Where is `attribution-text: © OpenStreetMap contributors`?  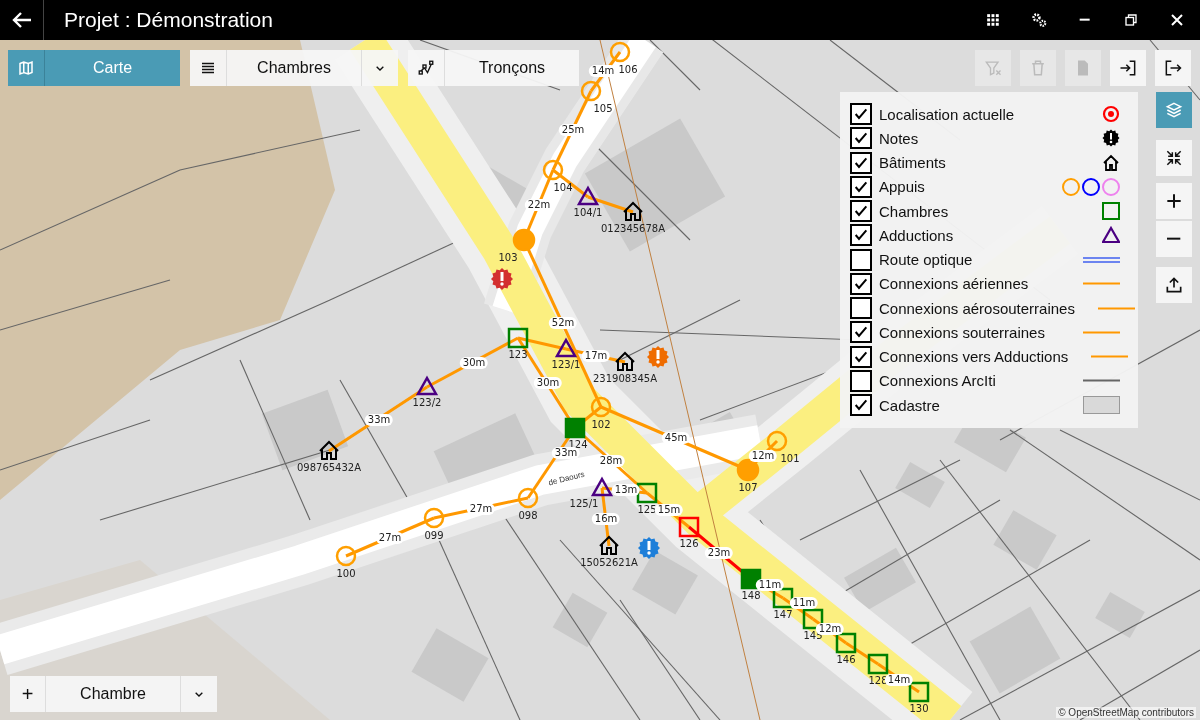 attribution-text: © OpenStreetMap contributors is located at coordinates (1126, 712).